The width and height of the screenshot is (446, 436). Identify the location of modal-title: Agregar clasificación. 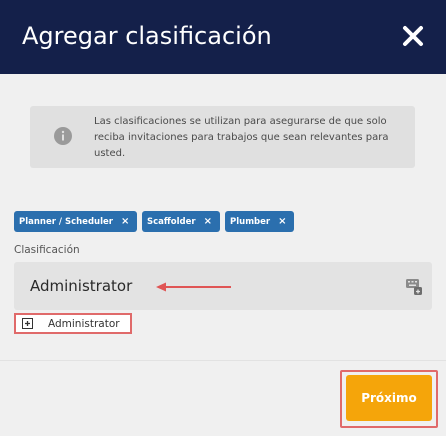
(147, 36).